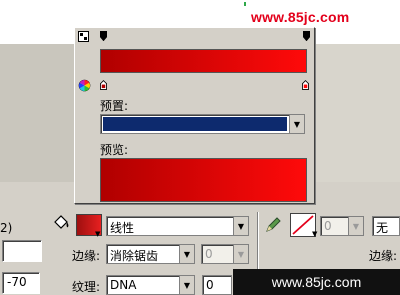 The image size is (400, 295). I want to click on stroke-type-select: 无, so click(386, 226).